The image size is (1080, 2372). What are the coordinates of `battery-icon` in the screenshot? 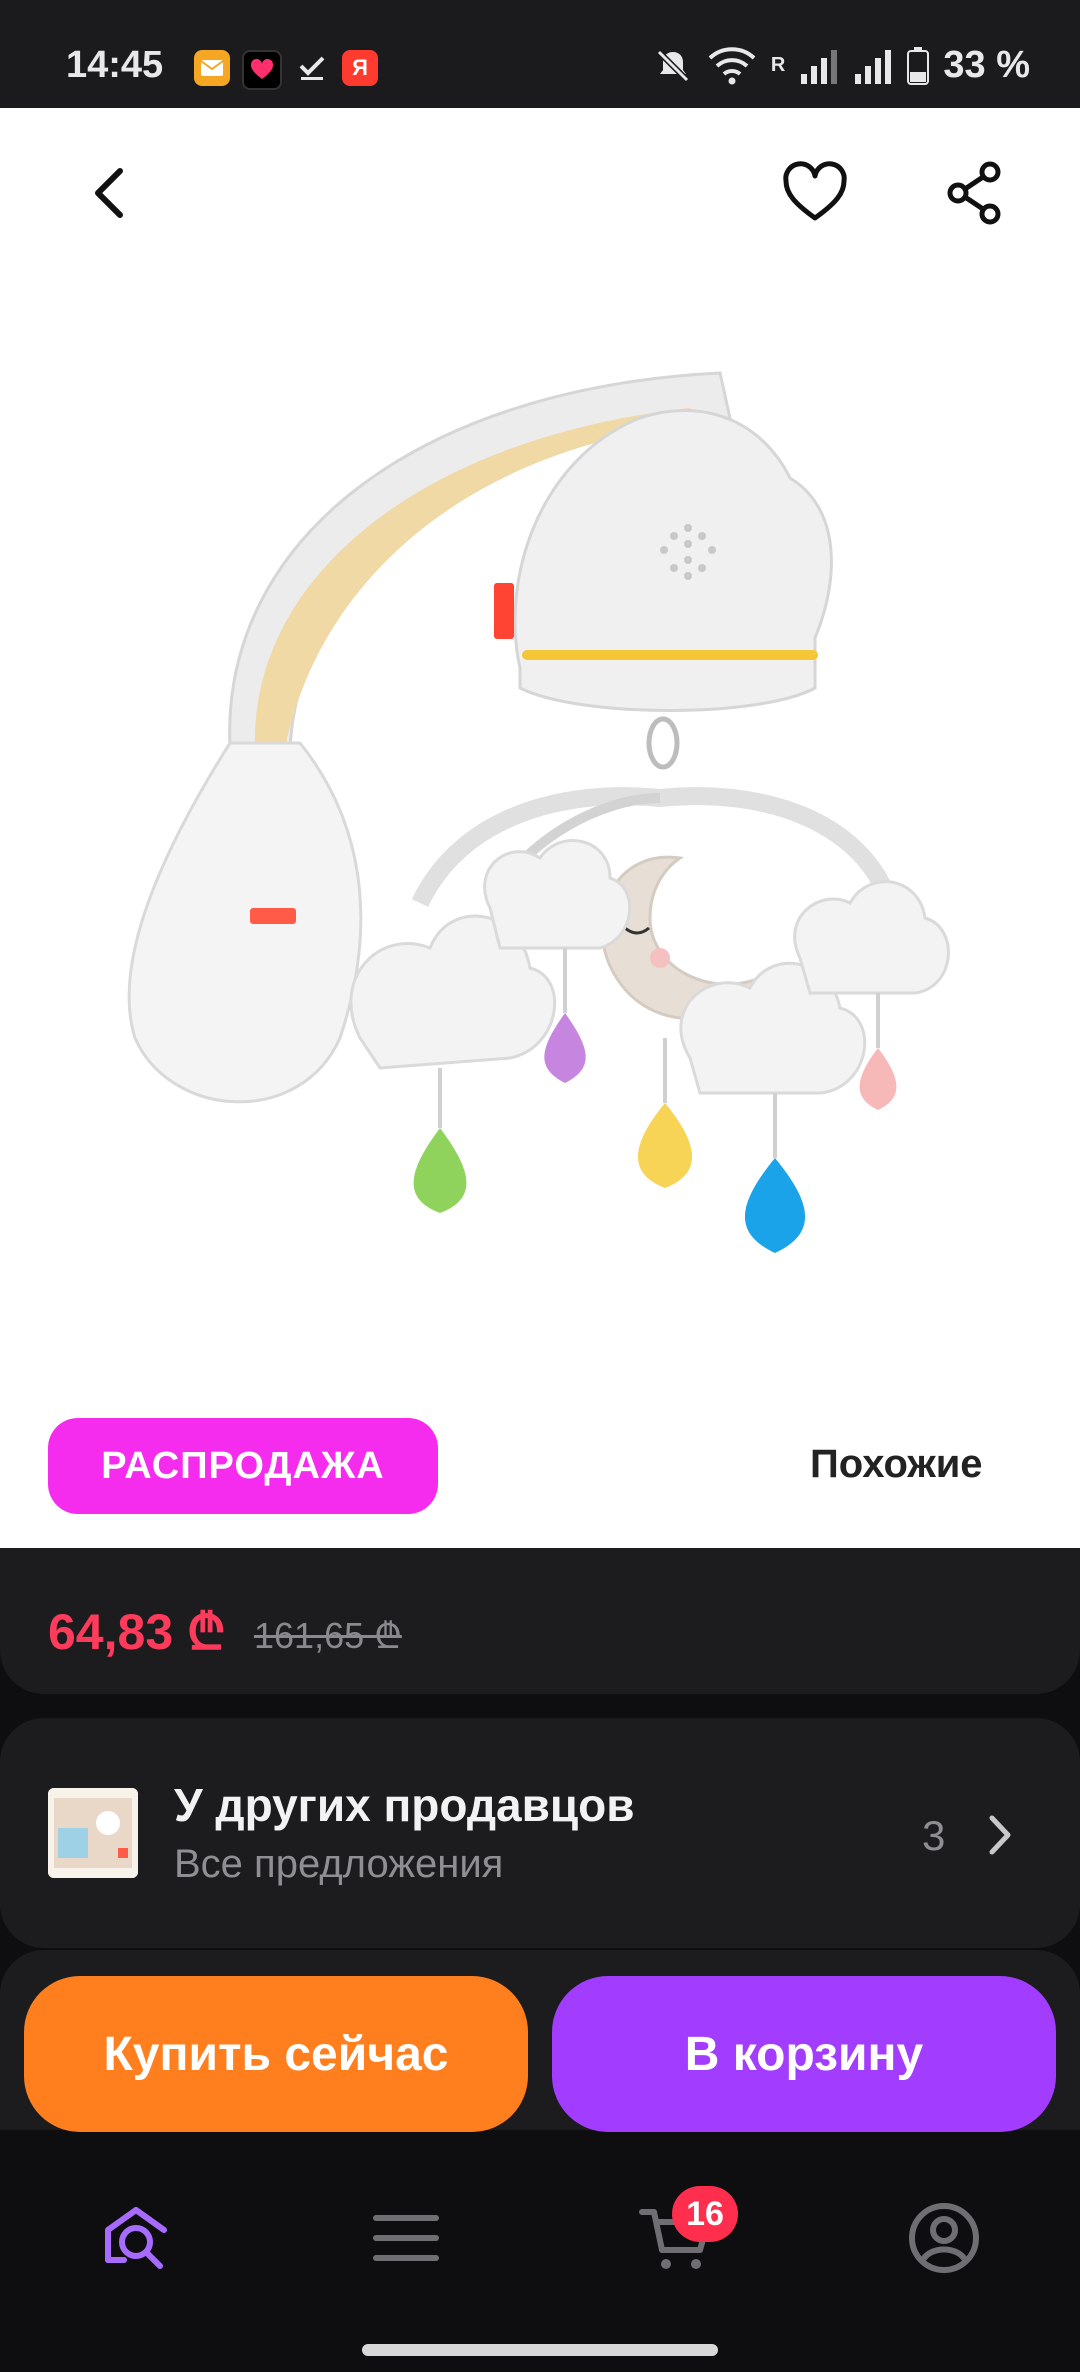 It's located at (918, 65).